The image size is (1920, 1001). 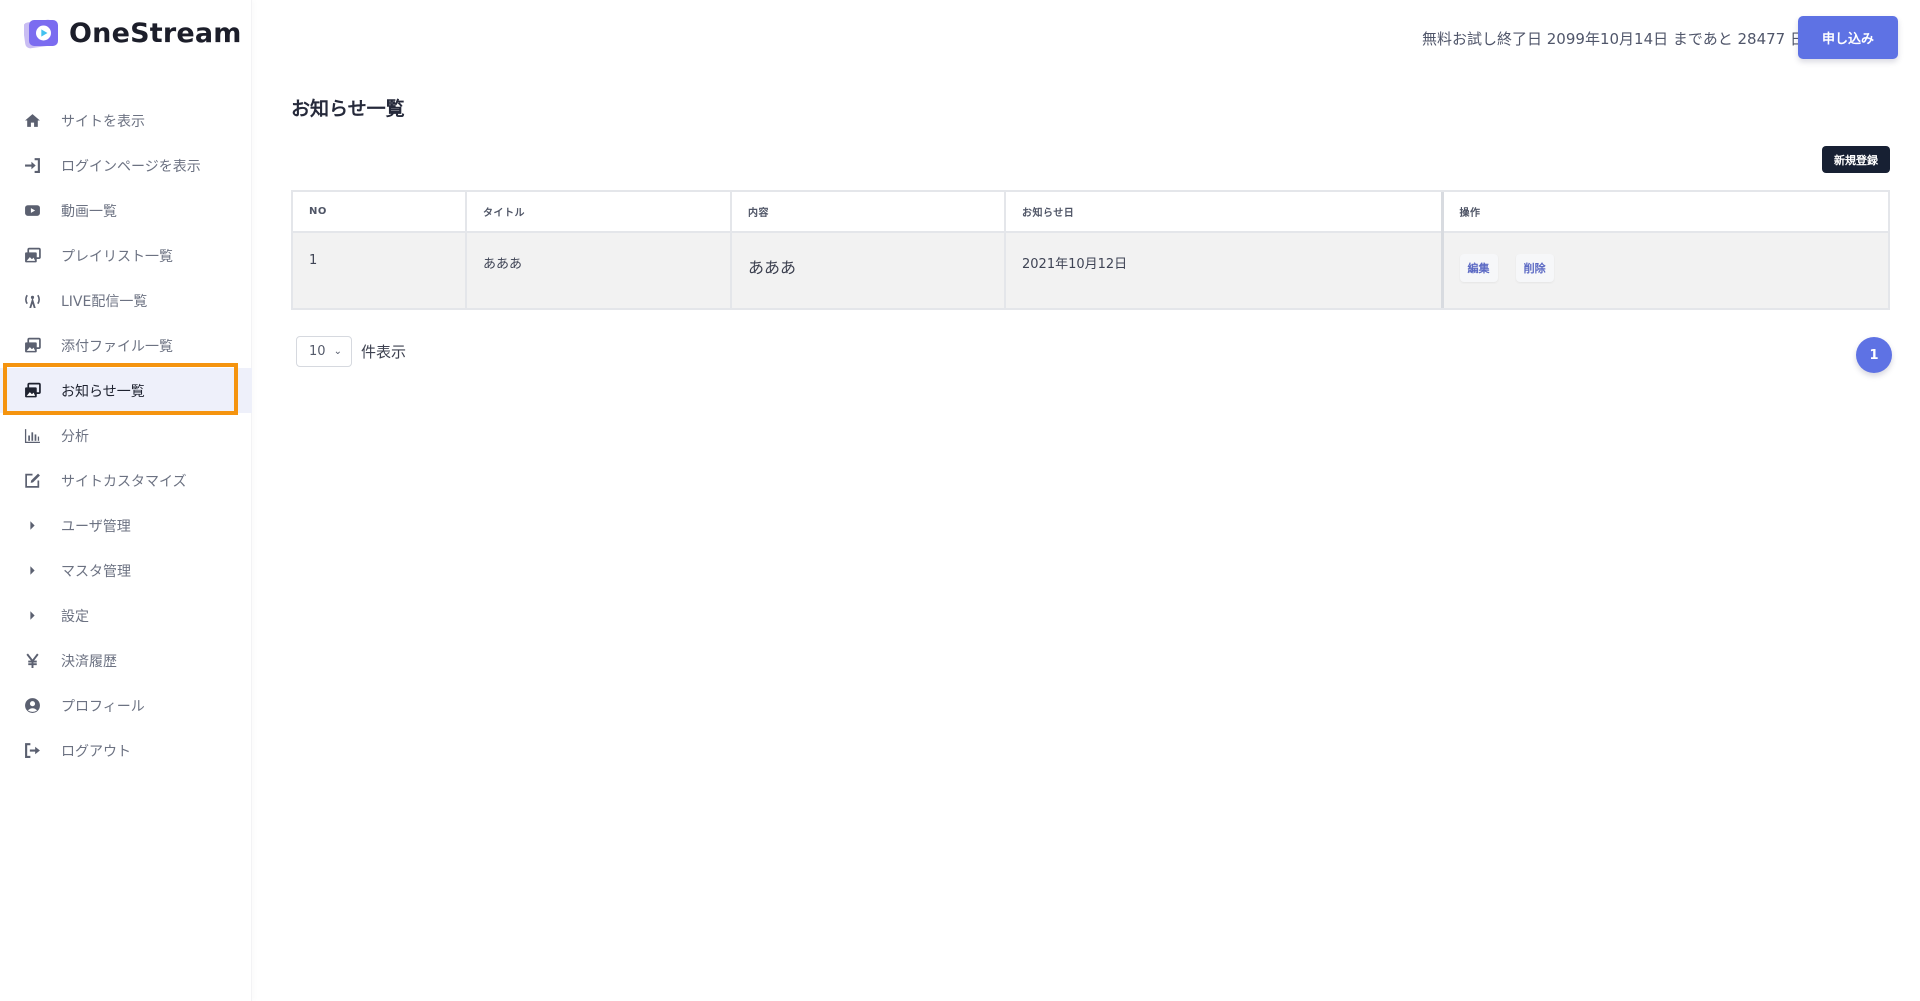 I want to click on cell-title: あああ, so click(x=599, y=270).